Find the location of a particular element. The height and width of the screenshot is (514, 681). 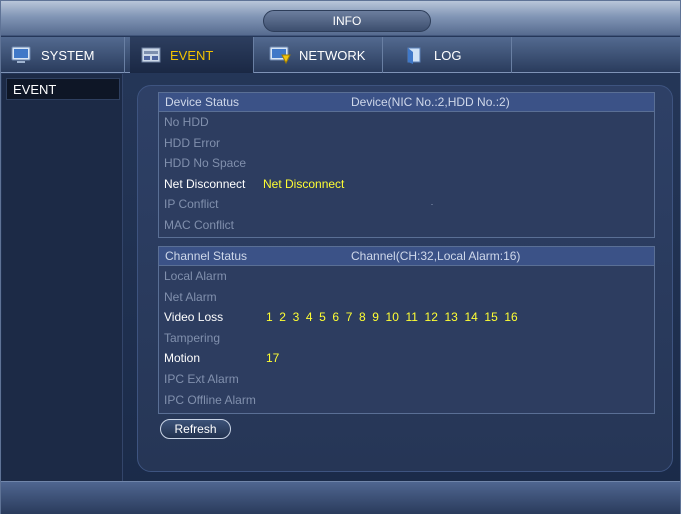

status-row: Local Alarm is located at coordinates (406, 276).